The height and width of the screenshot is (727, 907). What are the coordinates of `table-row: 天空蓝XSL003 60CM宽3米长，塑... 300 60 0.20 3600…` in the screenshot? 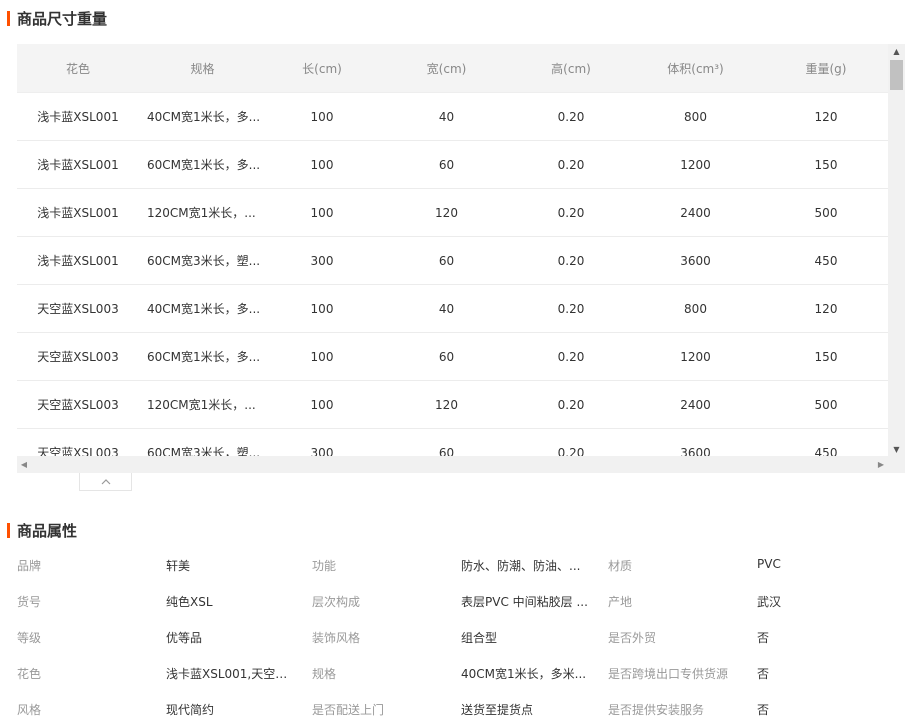 It's located at (452, 442).